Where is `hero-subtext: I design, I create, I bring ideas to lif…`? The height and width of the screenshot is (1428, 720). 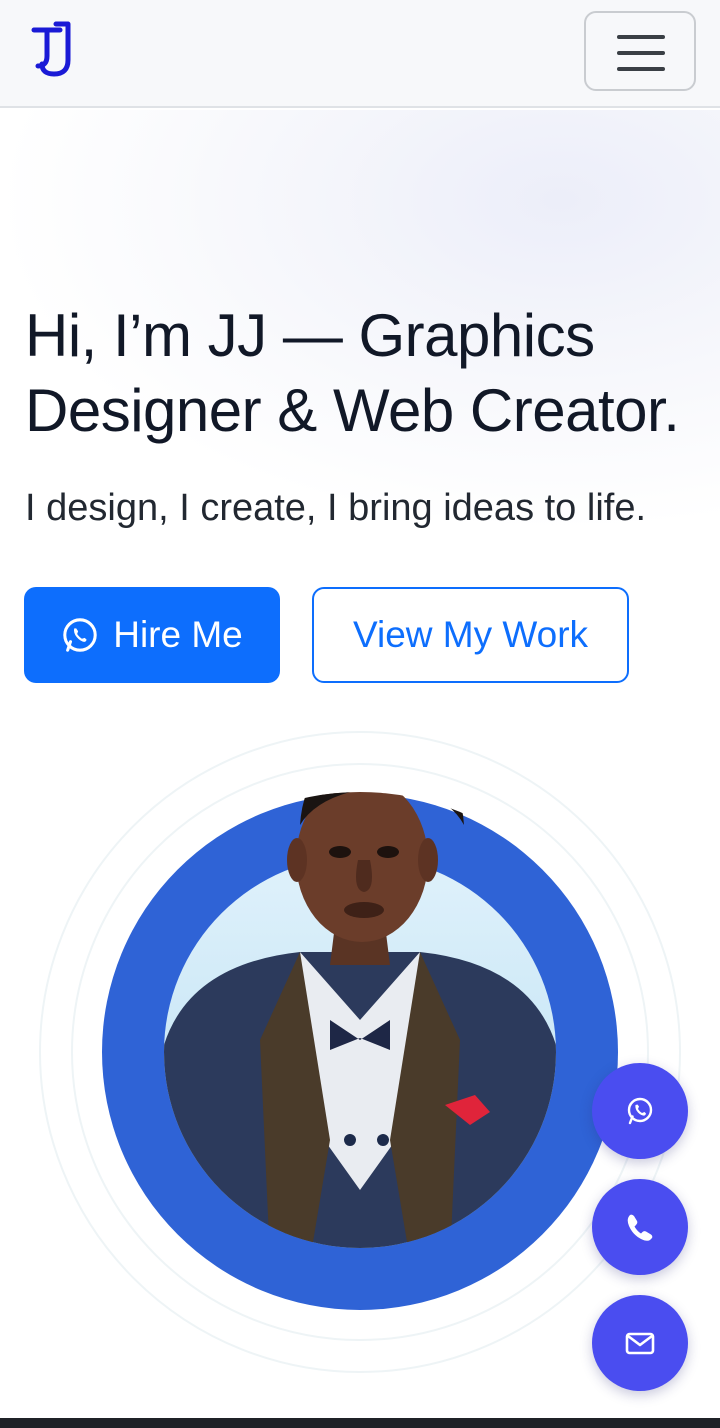
hero-subtext: I design, I create, I bring ideas to lif… is located at coordinates (336, 508).